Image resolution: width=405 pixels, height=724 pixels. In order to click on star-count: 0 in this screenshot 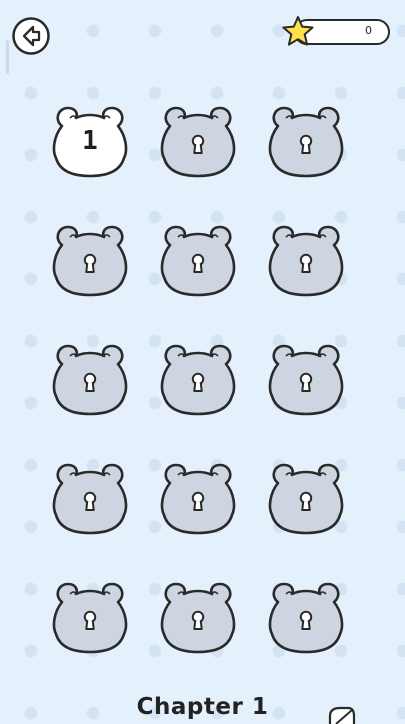, I will do `click(368, 30)`.